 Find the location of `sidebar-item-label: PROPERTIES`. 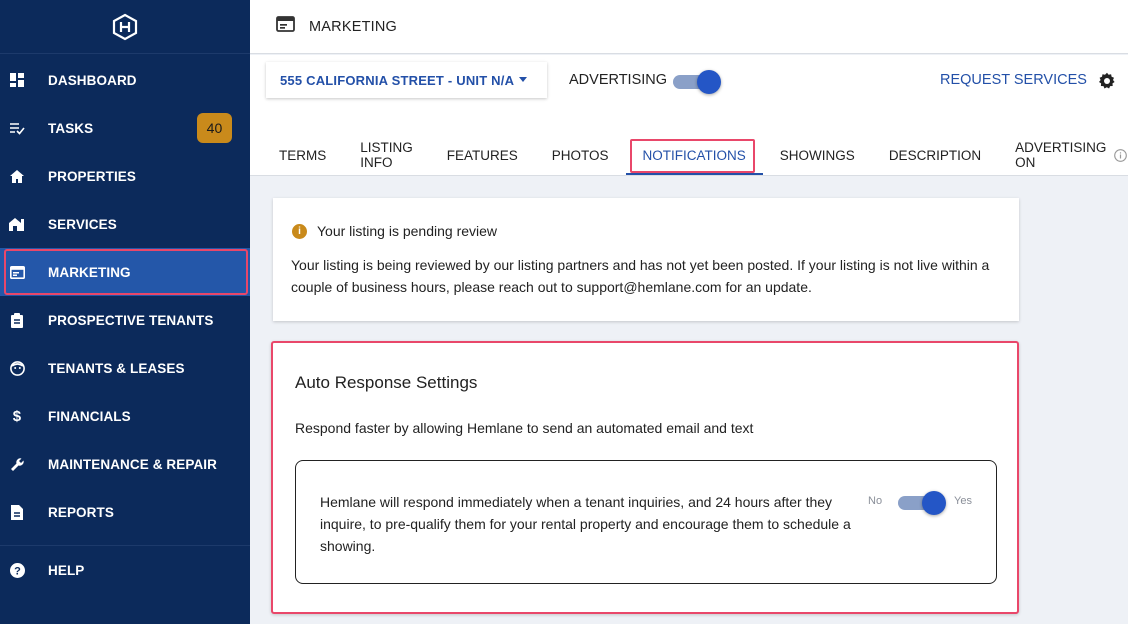

sidebar-item-label: PROPERTIES is located at coordinates (92, 176).